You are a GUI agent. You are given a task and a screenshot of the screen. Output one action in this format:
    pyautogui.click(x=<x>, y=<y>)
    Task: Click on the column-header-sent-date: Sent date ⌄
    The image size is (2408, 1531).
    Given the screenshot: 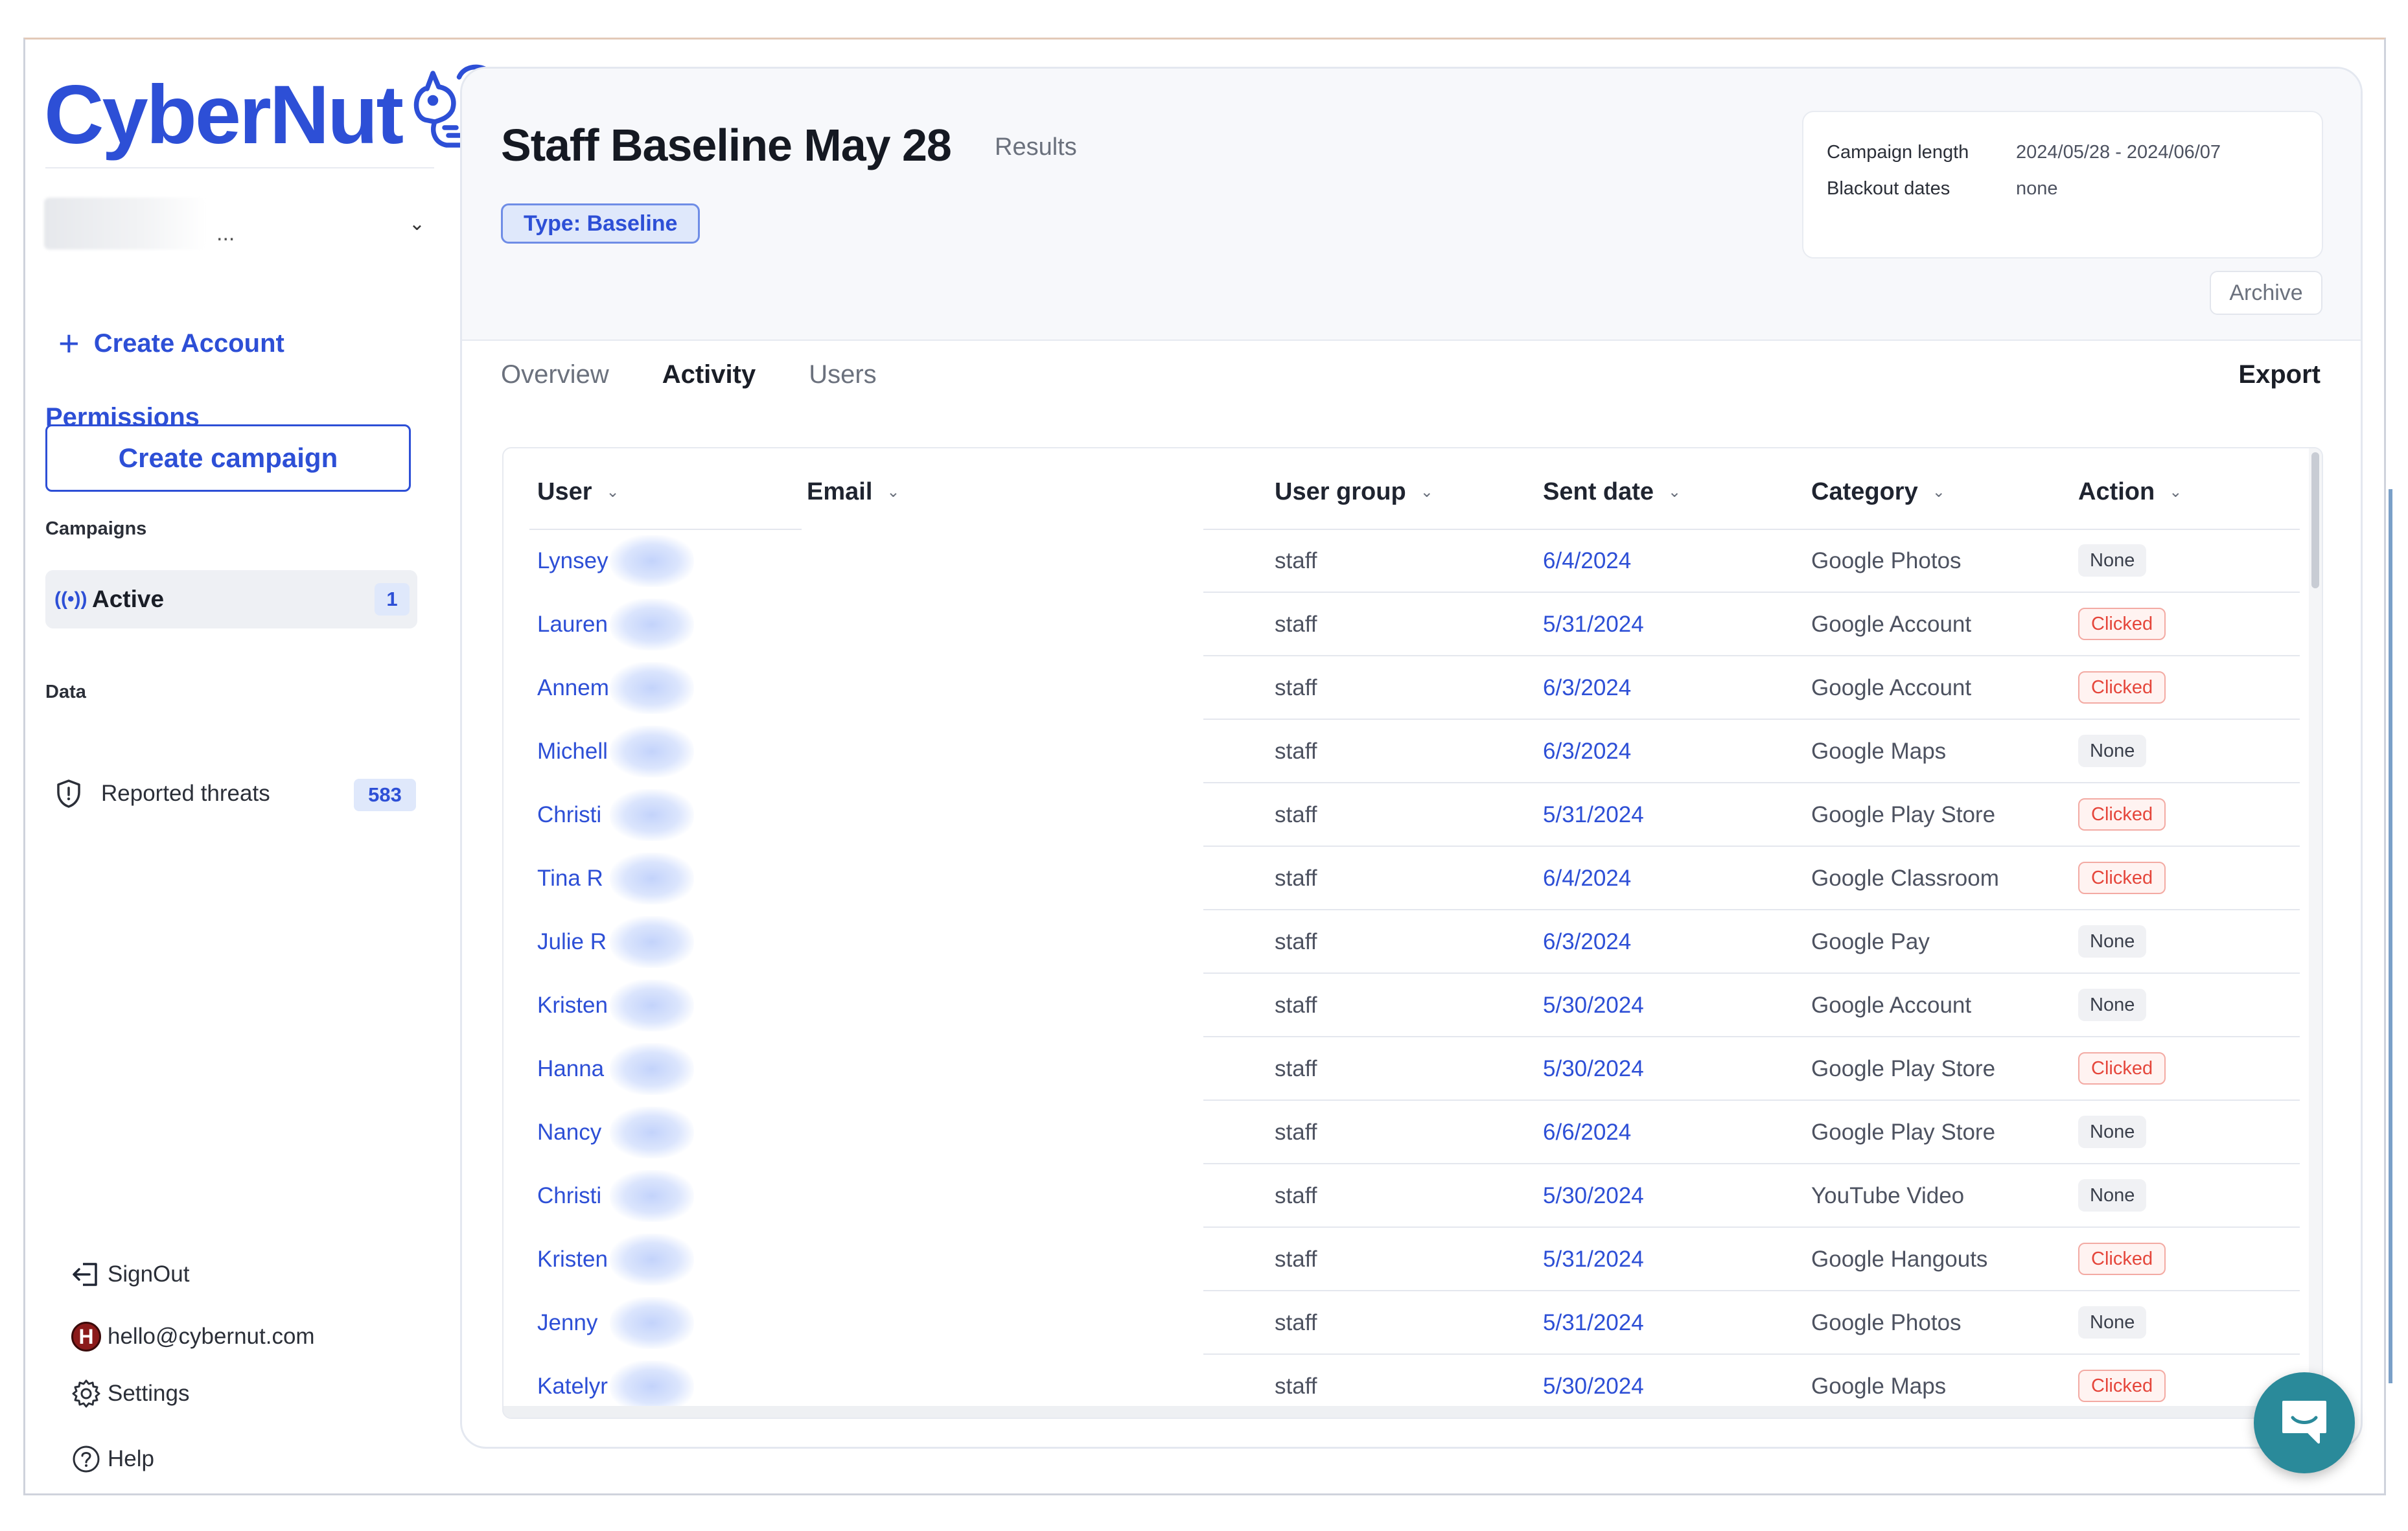 What is the action you would take?
    pyautogui.click(x=1612, y=492)
    